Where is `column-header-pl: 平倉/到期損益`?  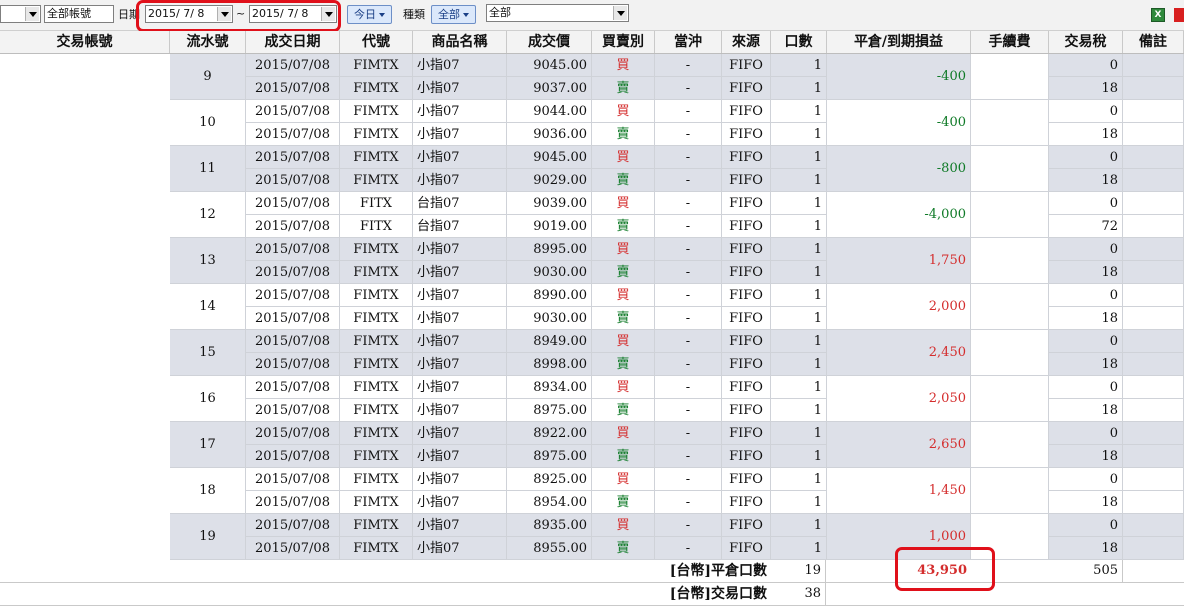
column-header-pl: 平倉/到期損益 is located at coordinates (899, 42).